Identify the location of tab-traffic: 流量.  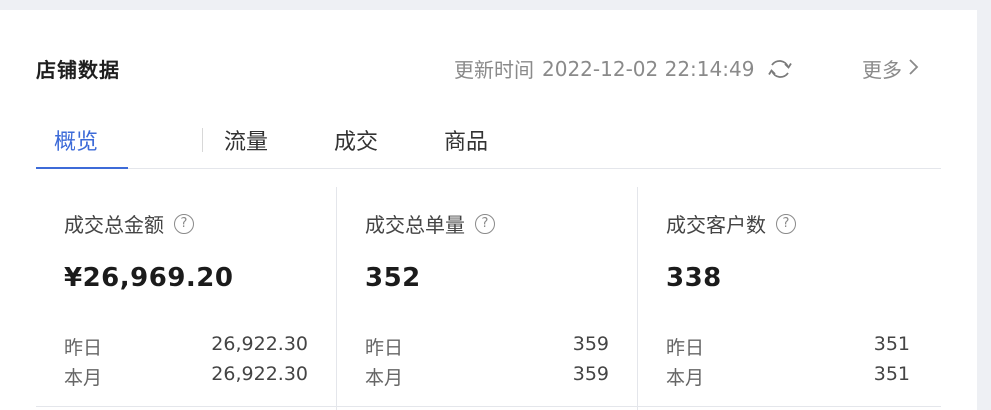
(246, 140).